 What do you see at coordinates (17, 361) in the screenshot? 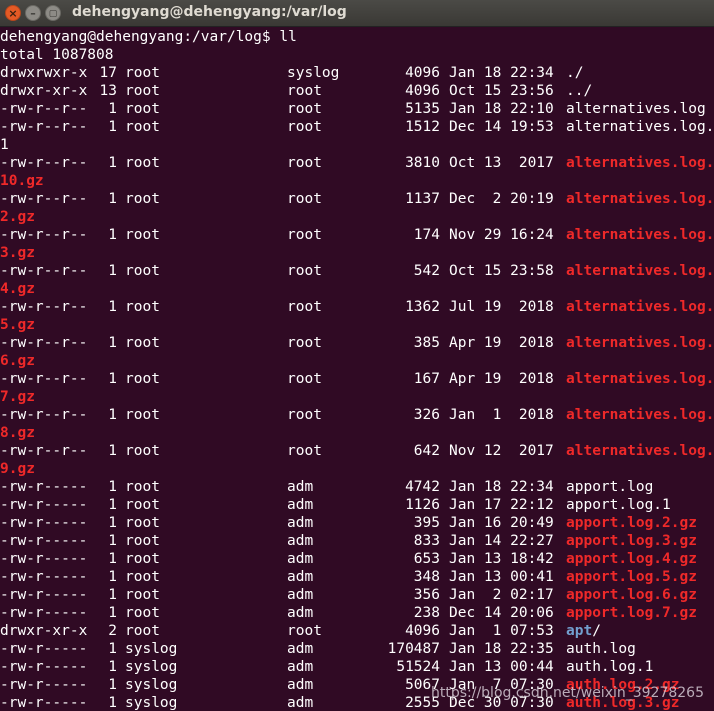
I see `filename-continuation: 6.gz` at bounding box center [17, 361].